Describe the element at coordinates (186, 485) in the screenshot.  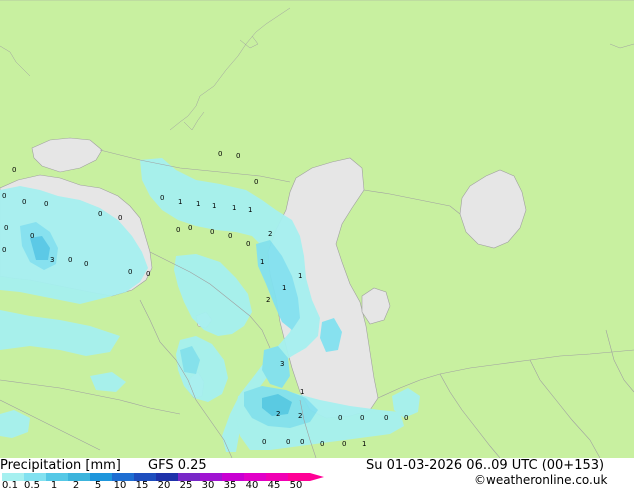
I see `colorbar-tick-label: 25` at that location.